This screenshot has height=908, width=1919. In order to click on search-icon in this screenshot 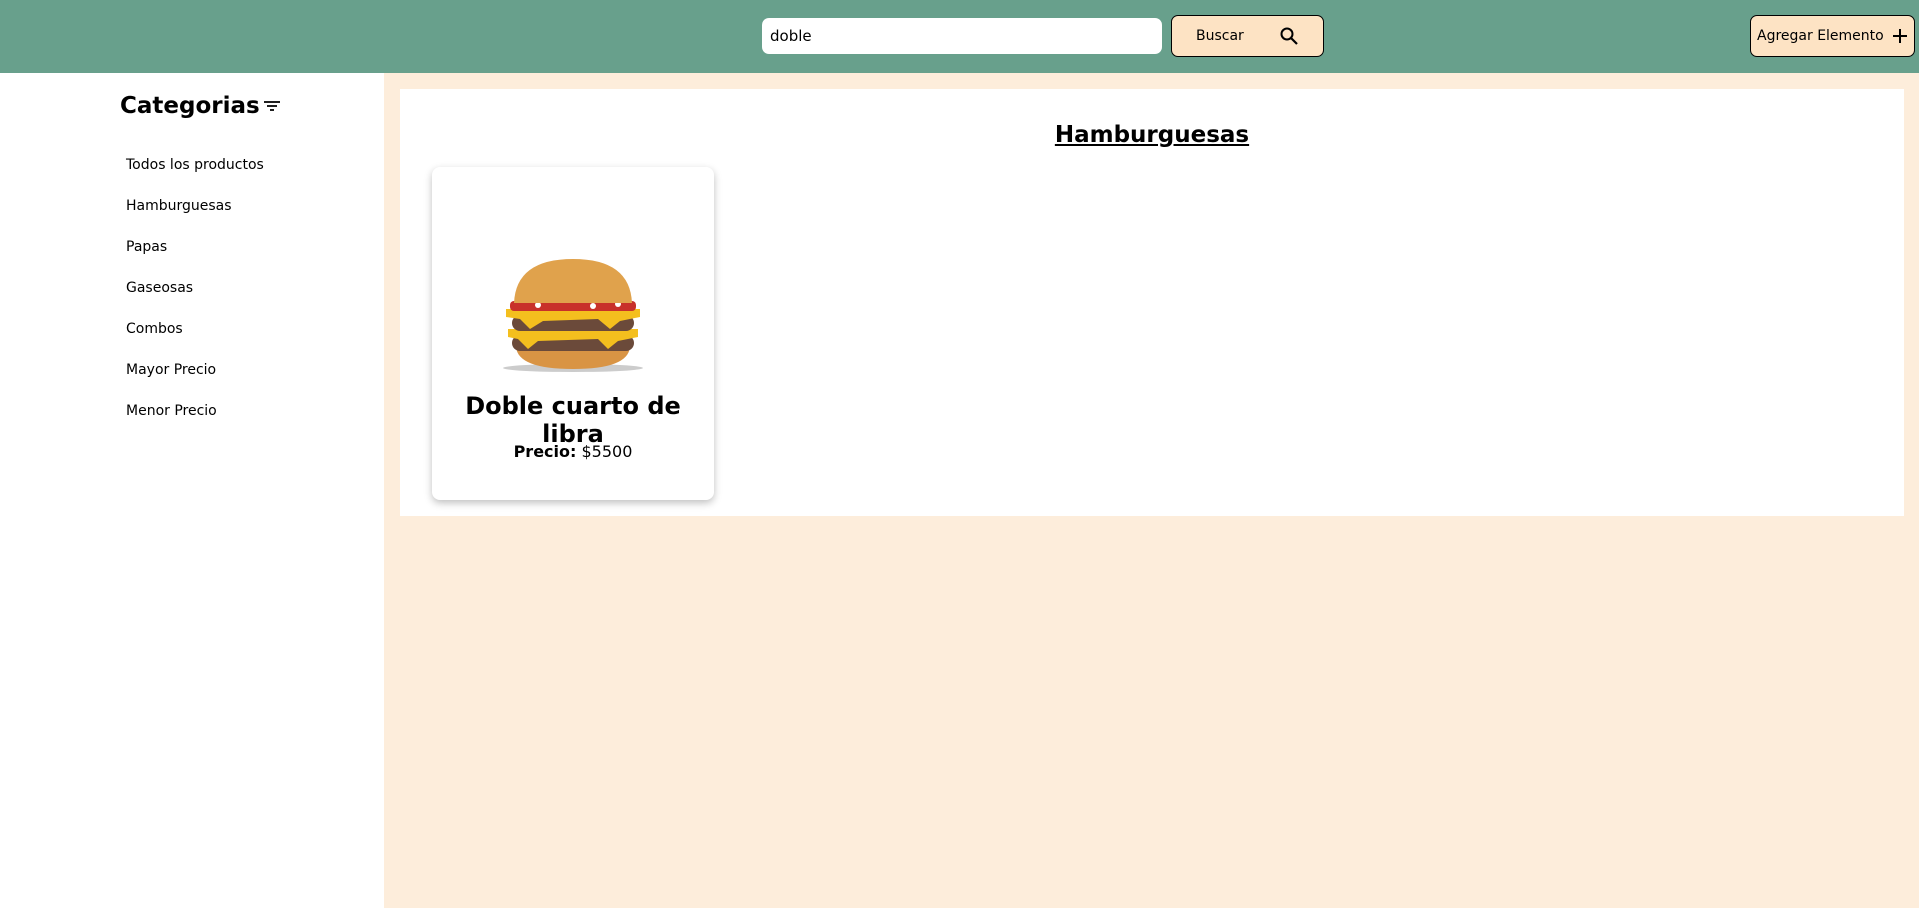, I will do `click(1289, 36)`.